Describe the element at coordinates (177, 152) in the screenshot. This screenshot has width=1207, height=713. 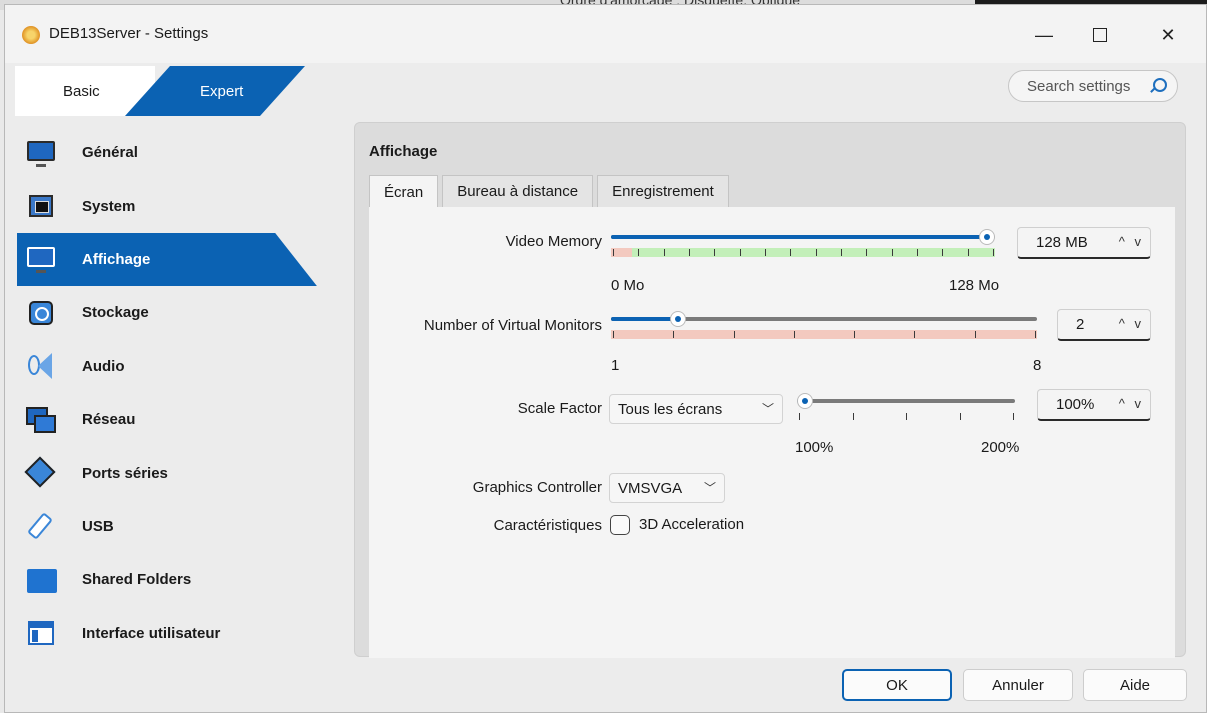
I see `sidebar-item-general: Général` at that location.